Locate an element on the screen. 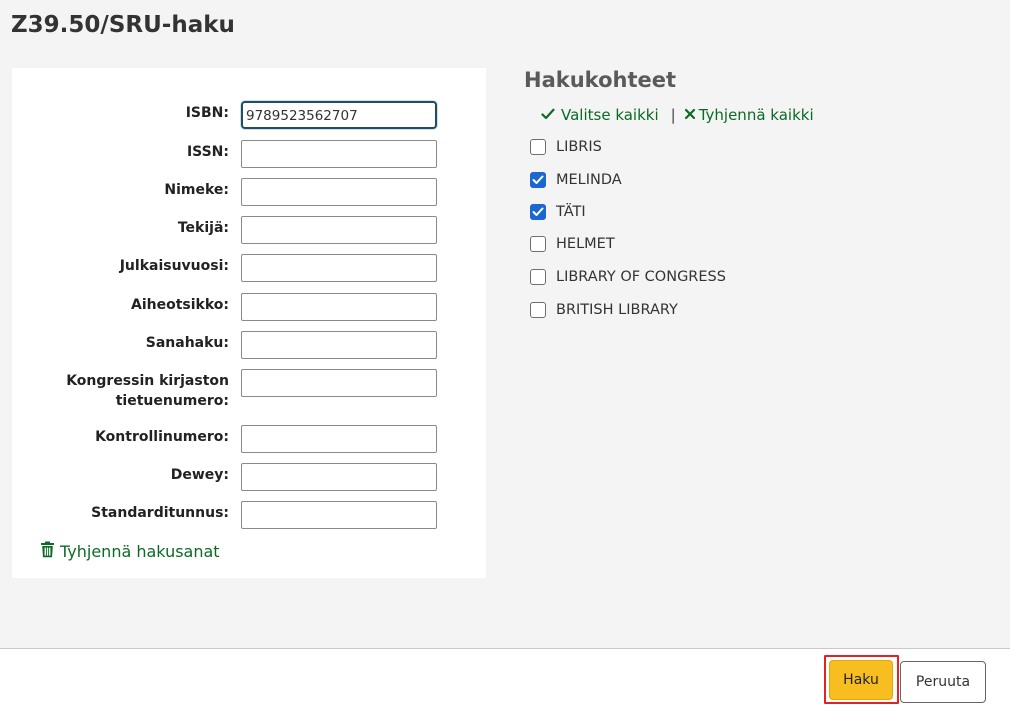  lccn-input is located at coordinates (339, 383).